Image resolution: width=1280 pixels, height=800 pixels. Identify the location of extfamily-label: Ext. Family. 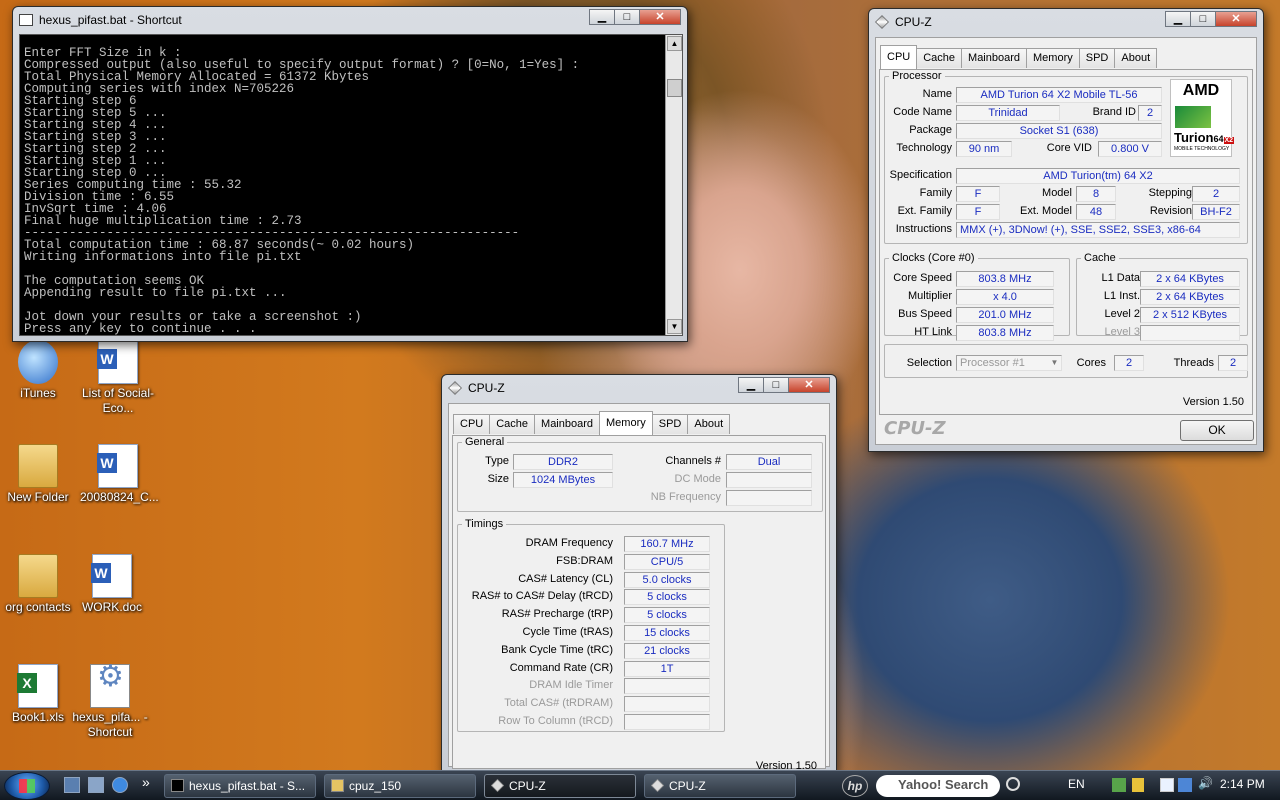
(924, 211).